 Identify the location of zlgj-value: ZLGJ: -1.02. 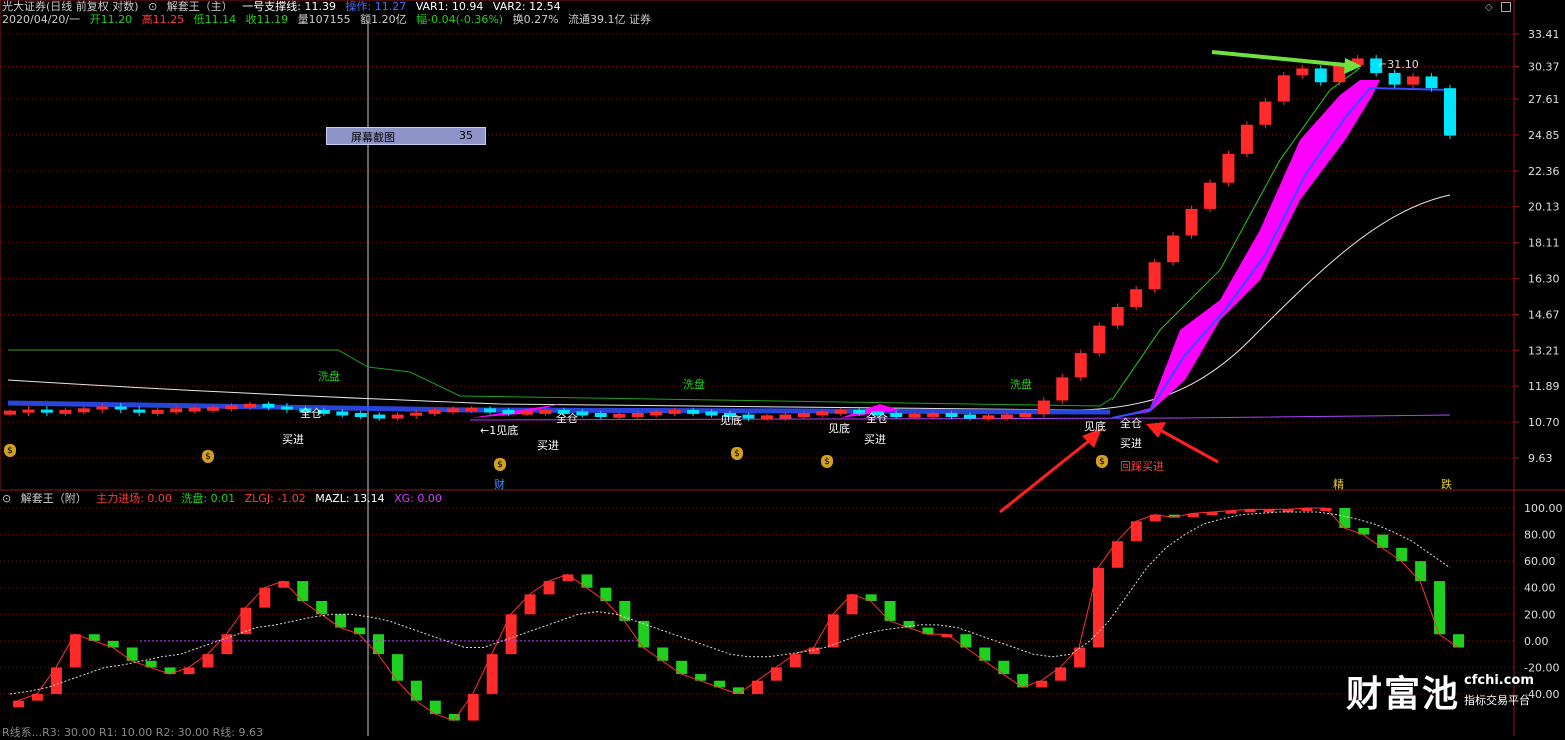
(275, 498).